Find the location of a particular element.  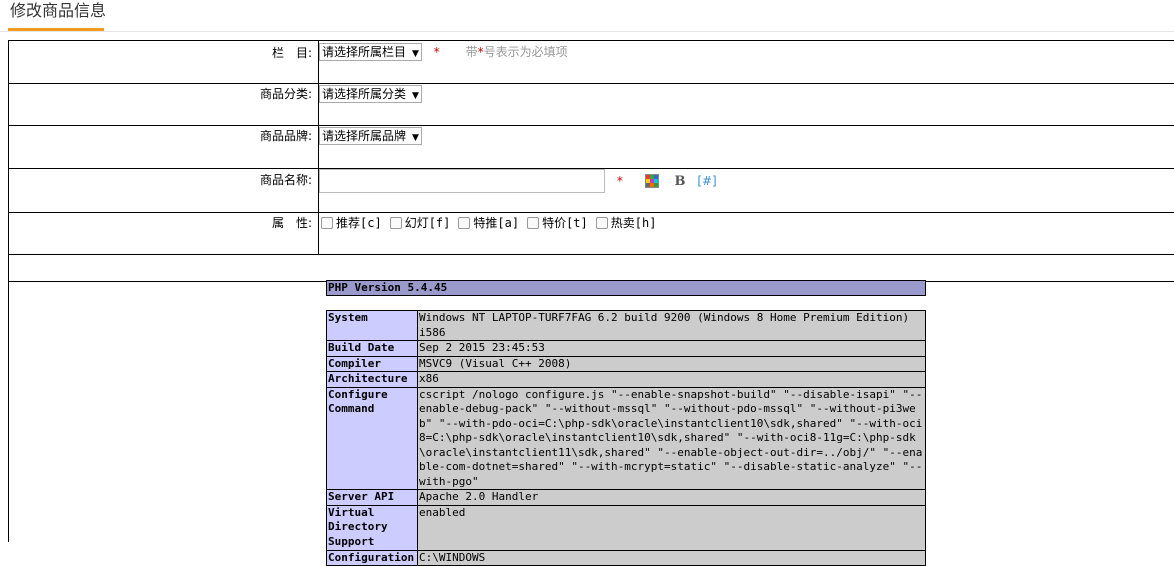

category-select-value: 请选择所属分类 is located at coordinates (364, 94).